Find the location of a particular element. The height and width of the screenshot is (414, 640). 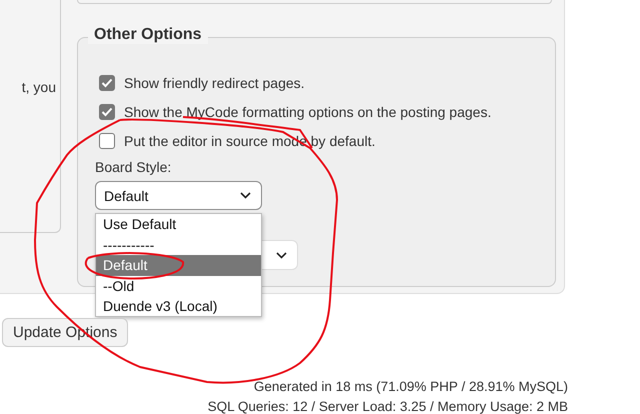

field-label: Board Style: is located at coordinates (133, 167).